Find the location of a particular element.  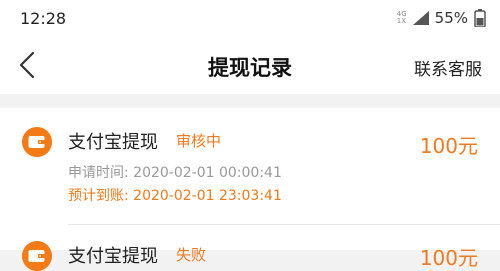

status-time: 12:28 is located at coordinates (43, 18).